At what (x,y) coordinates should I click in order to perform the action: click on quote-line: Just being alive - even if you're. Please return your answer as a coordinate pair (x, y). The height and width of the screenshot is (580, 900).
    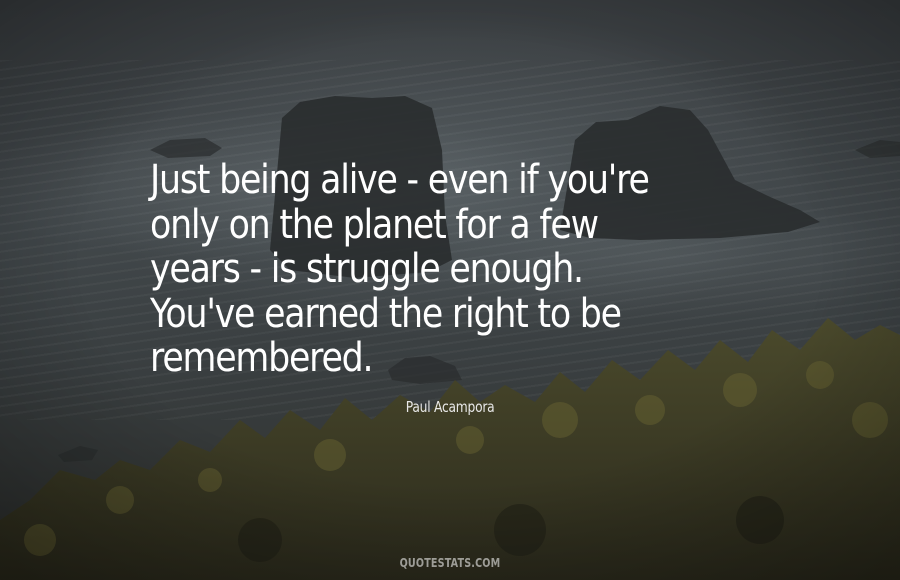
    Looking at the image, I should click on (400, 180).